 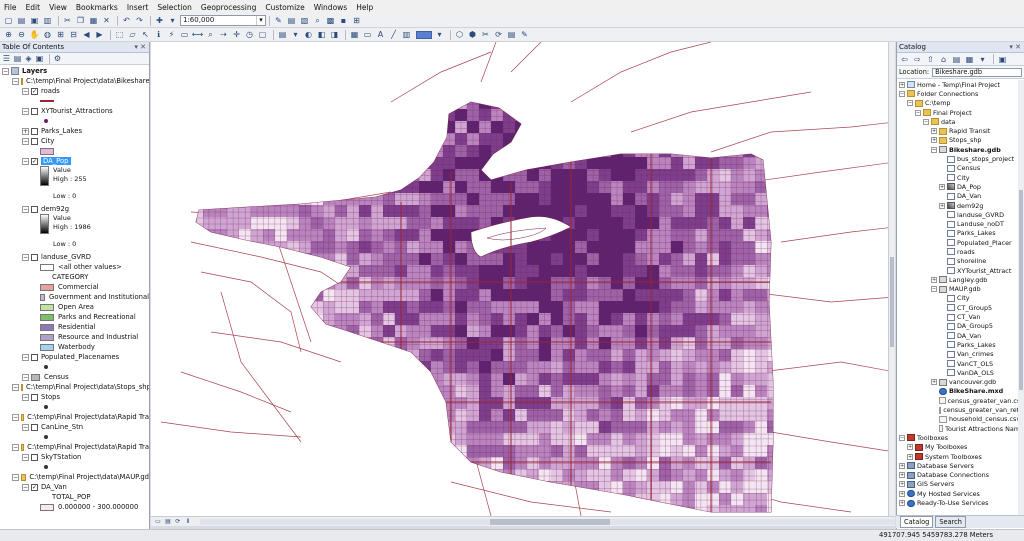 I want to click on editor-icon: ✎, so click(x=278, y=21).